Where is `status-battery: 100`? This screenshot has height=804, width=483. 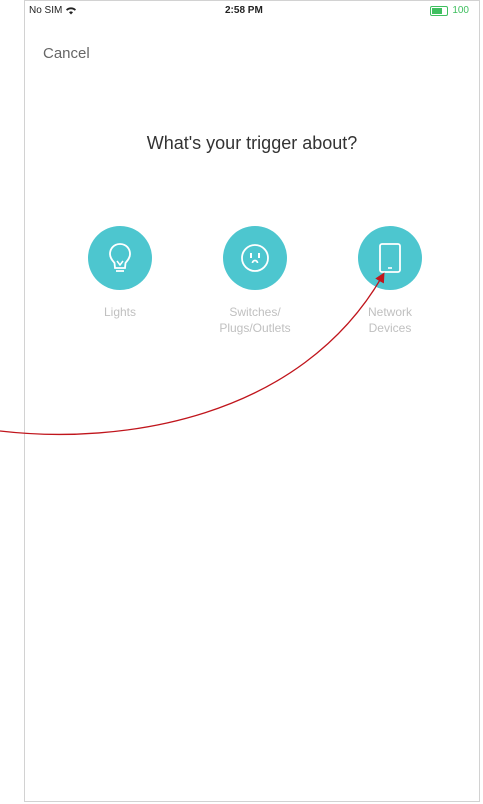 status-battery: 100 is located at coordinates (449, 10).